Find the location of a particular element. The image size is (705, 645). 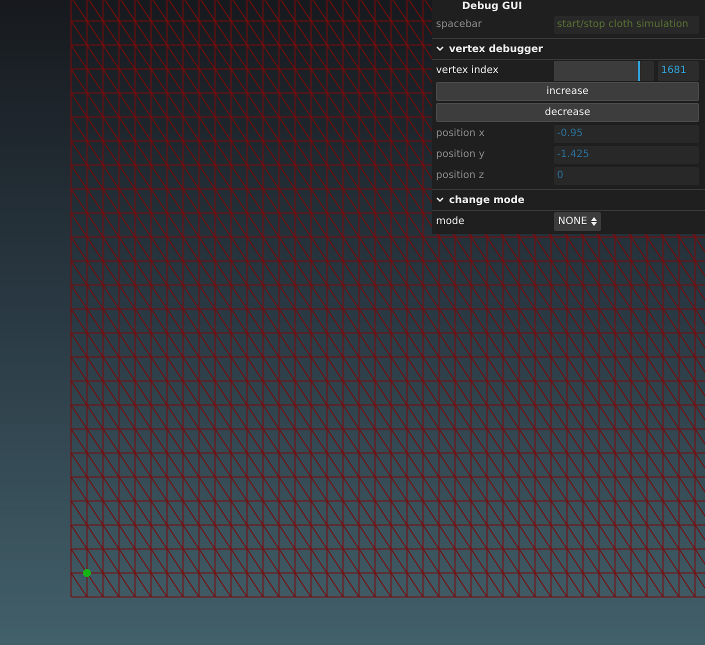

control-label: vertex index is located at coordinates (468, 70).